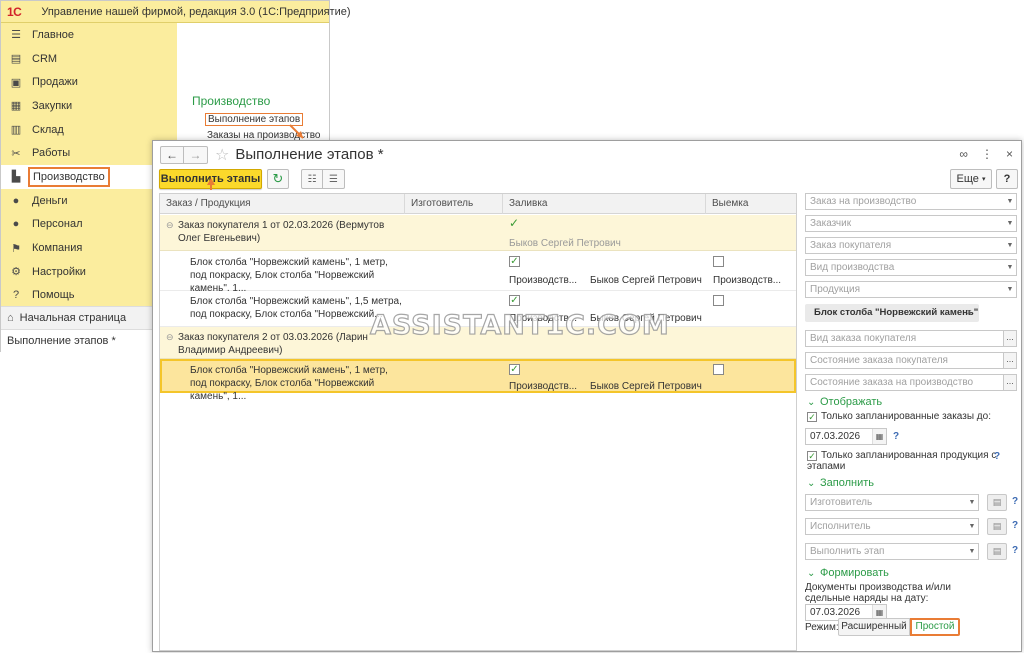  What do you see at coordinates (1007, 179) in the screenshot?
I see `help-button: ?` at bounding box center [1007, 179].